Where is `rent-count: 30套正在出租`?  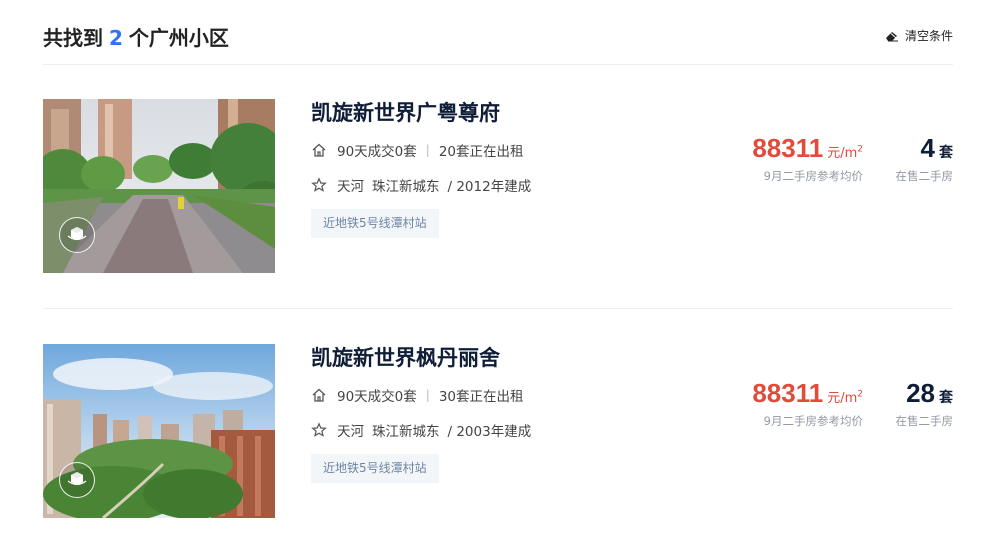
rent-count: 30套正在出租 is located at coordinates (481, 395).